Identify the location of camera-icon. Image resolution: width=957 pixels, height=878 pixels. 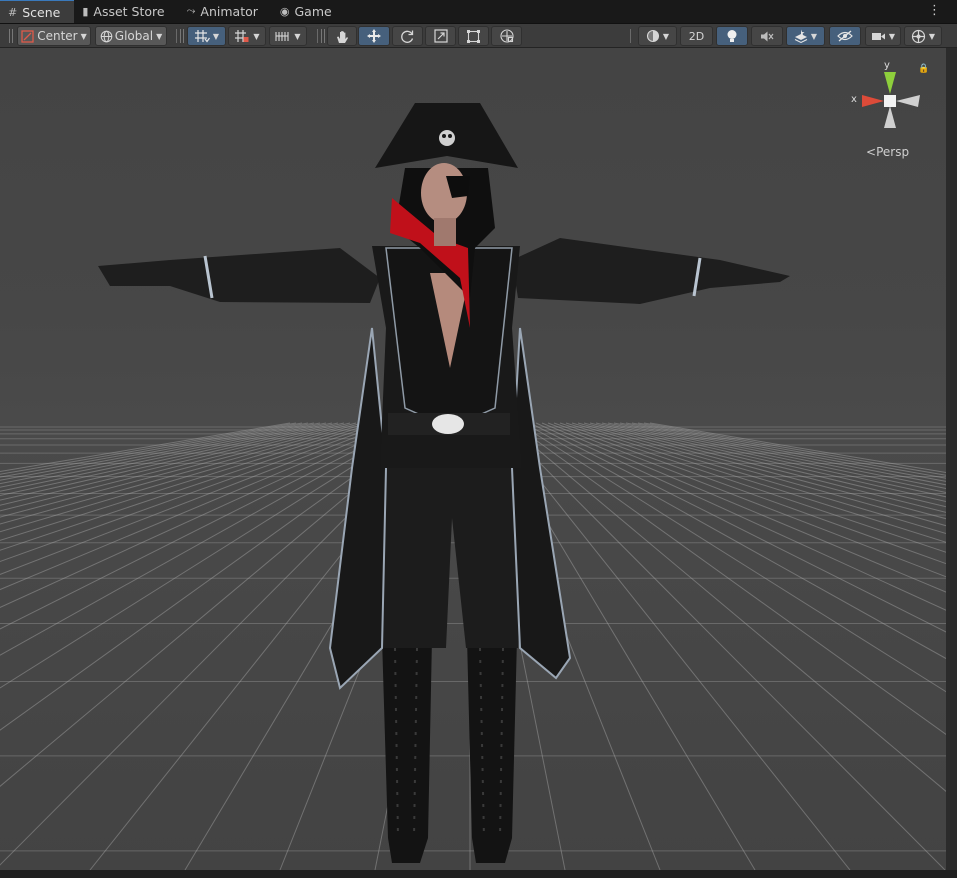
(878, 36).